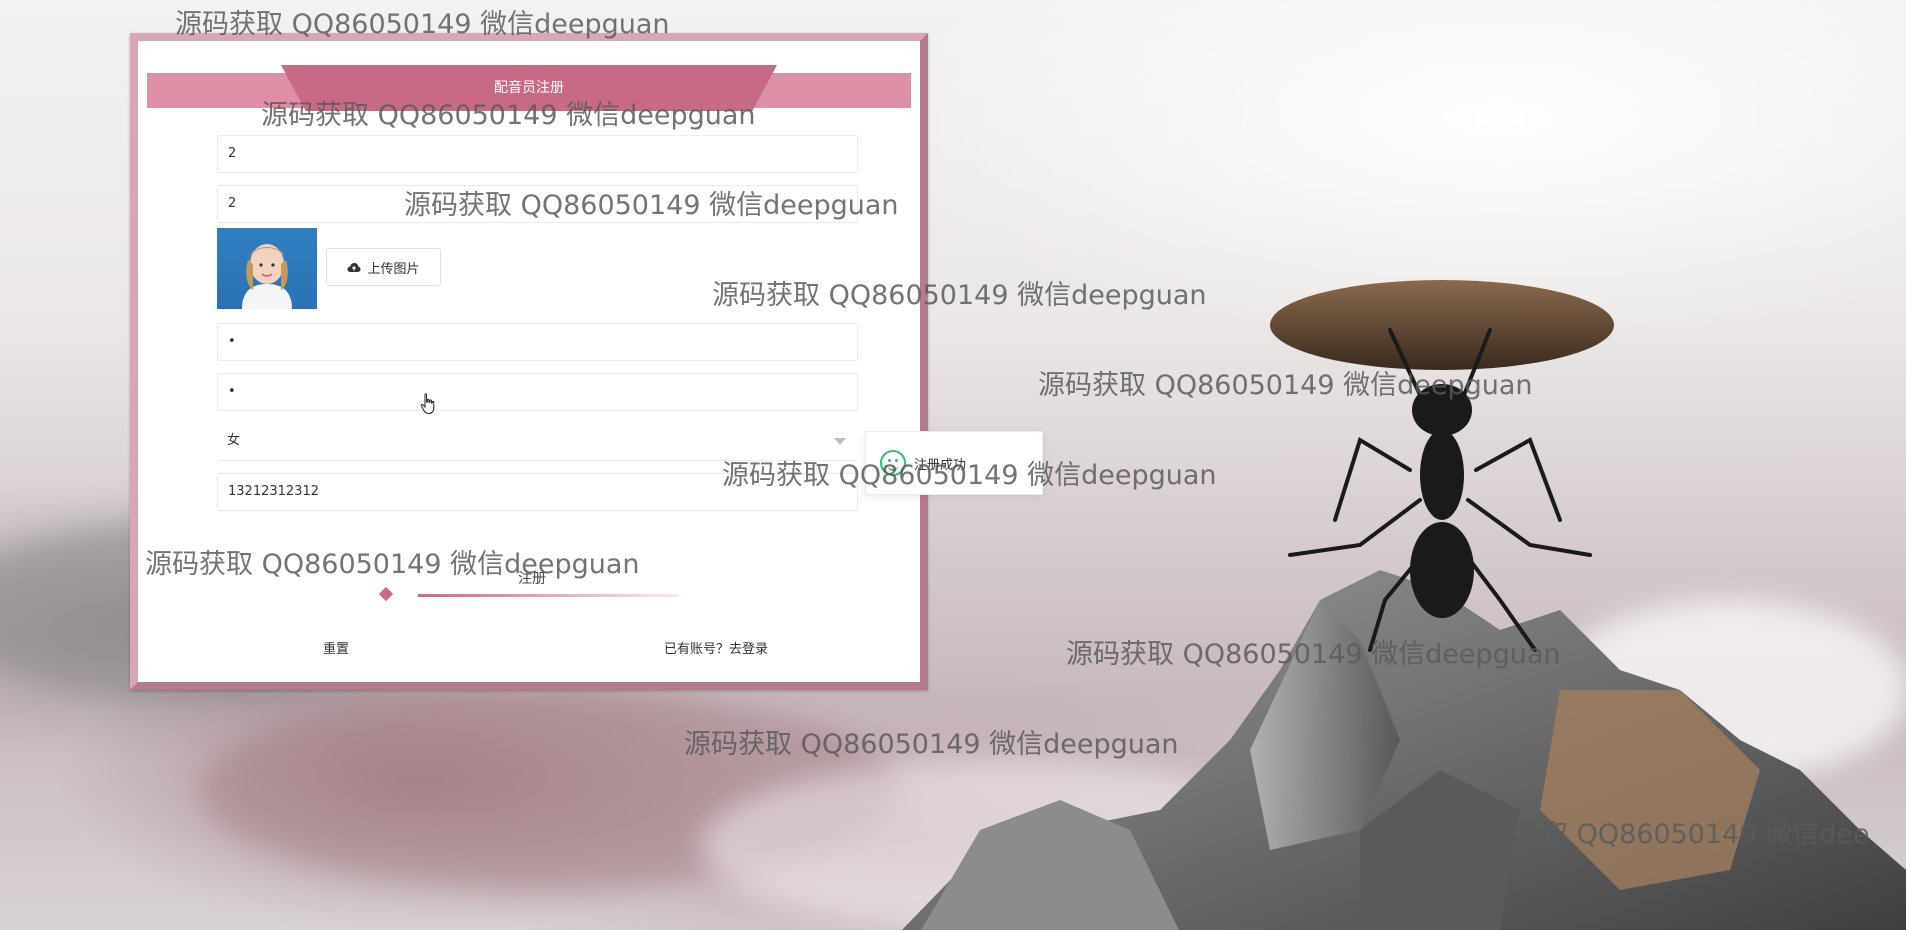 Image resolution: width=1906 pixels, height=932 pixels. Describe the element at coordinates (537, 154) in the screenshot. I see `account-field: 2` at that location.